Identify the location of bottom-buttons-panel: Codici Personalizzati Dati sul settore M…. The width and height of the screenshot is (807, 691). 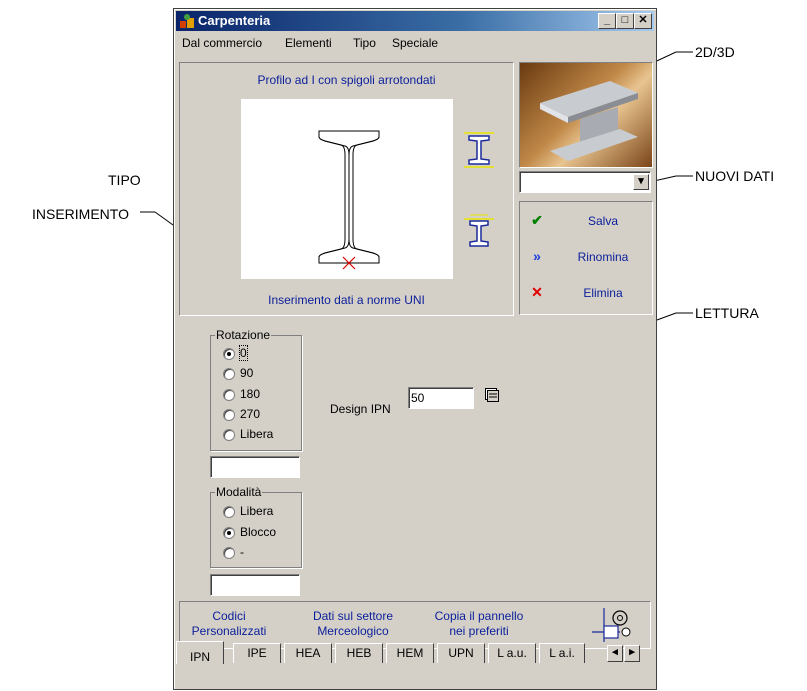
(415, 625).